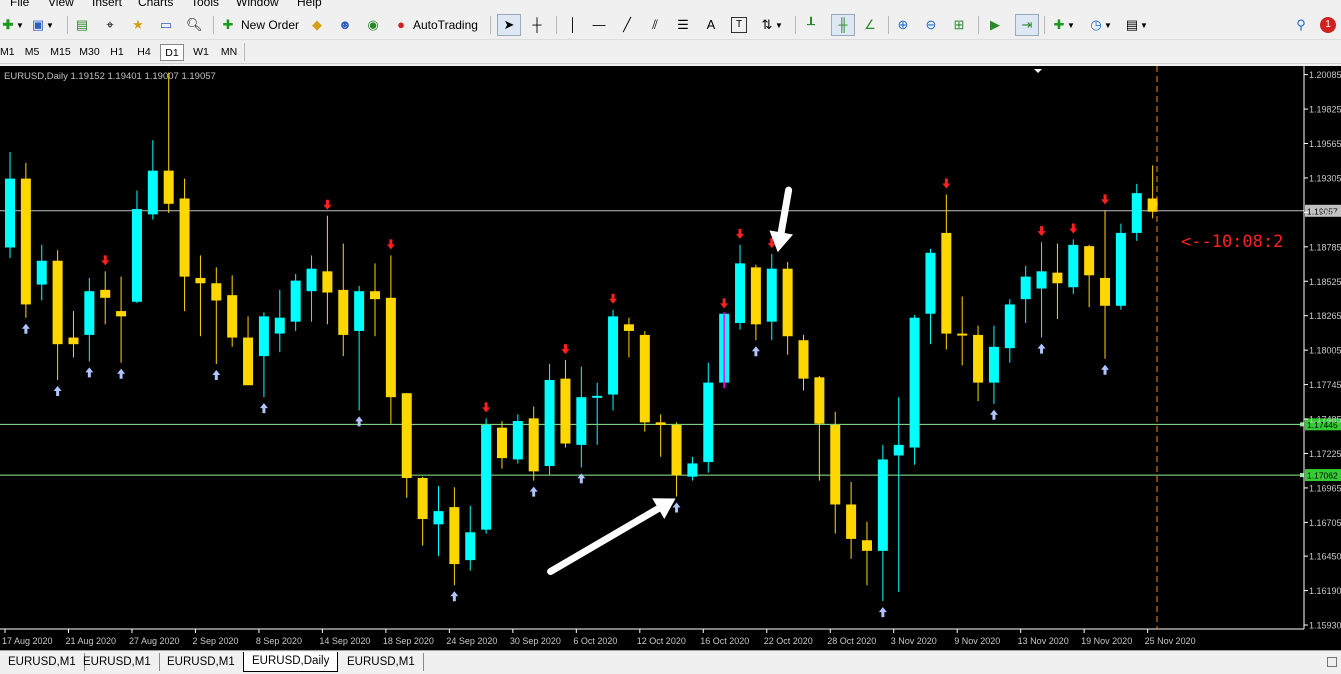 This screenshot has height=674, width=1341. I want to click on chart-tab-4: EURUSD,Daily, so click(291, 662).